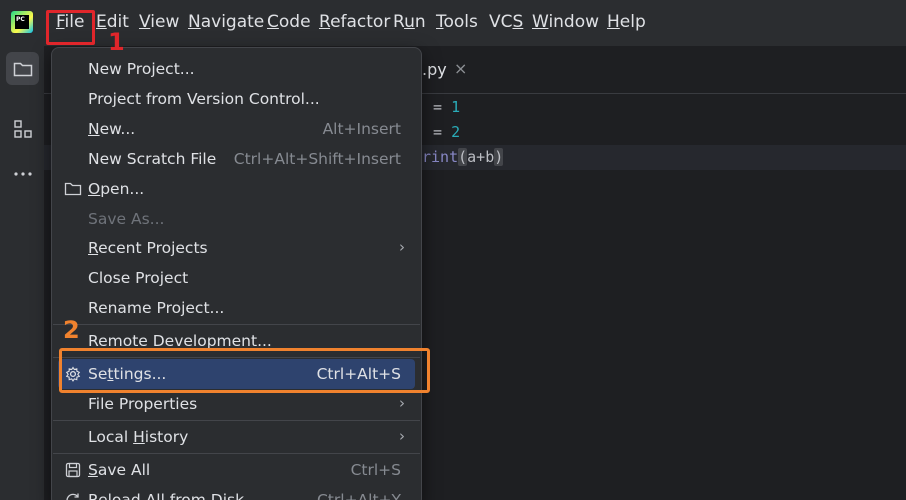 The width and height of the screenshot is (906, 500). I want to click on menu-item-new-scratch-file: New Scratch File Ctrl+Alt+Shift+Insert, so click(236, 159).